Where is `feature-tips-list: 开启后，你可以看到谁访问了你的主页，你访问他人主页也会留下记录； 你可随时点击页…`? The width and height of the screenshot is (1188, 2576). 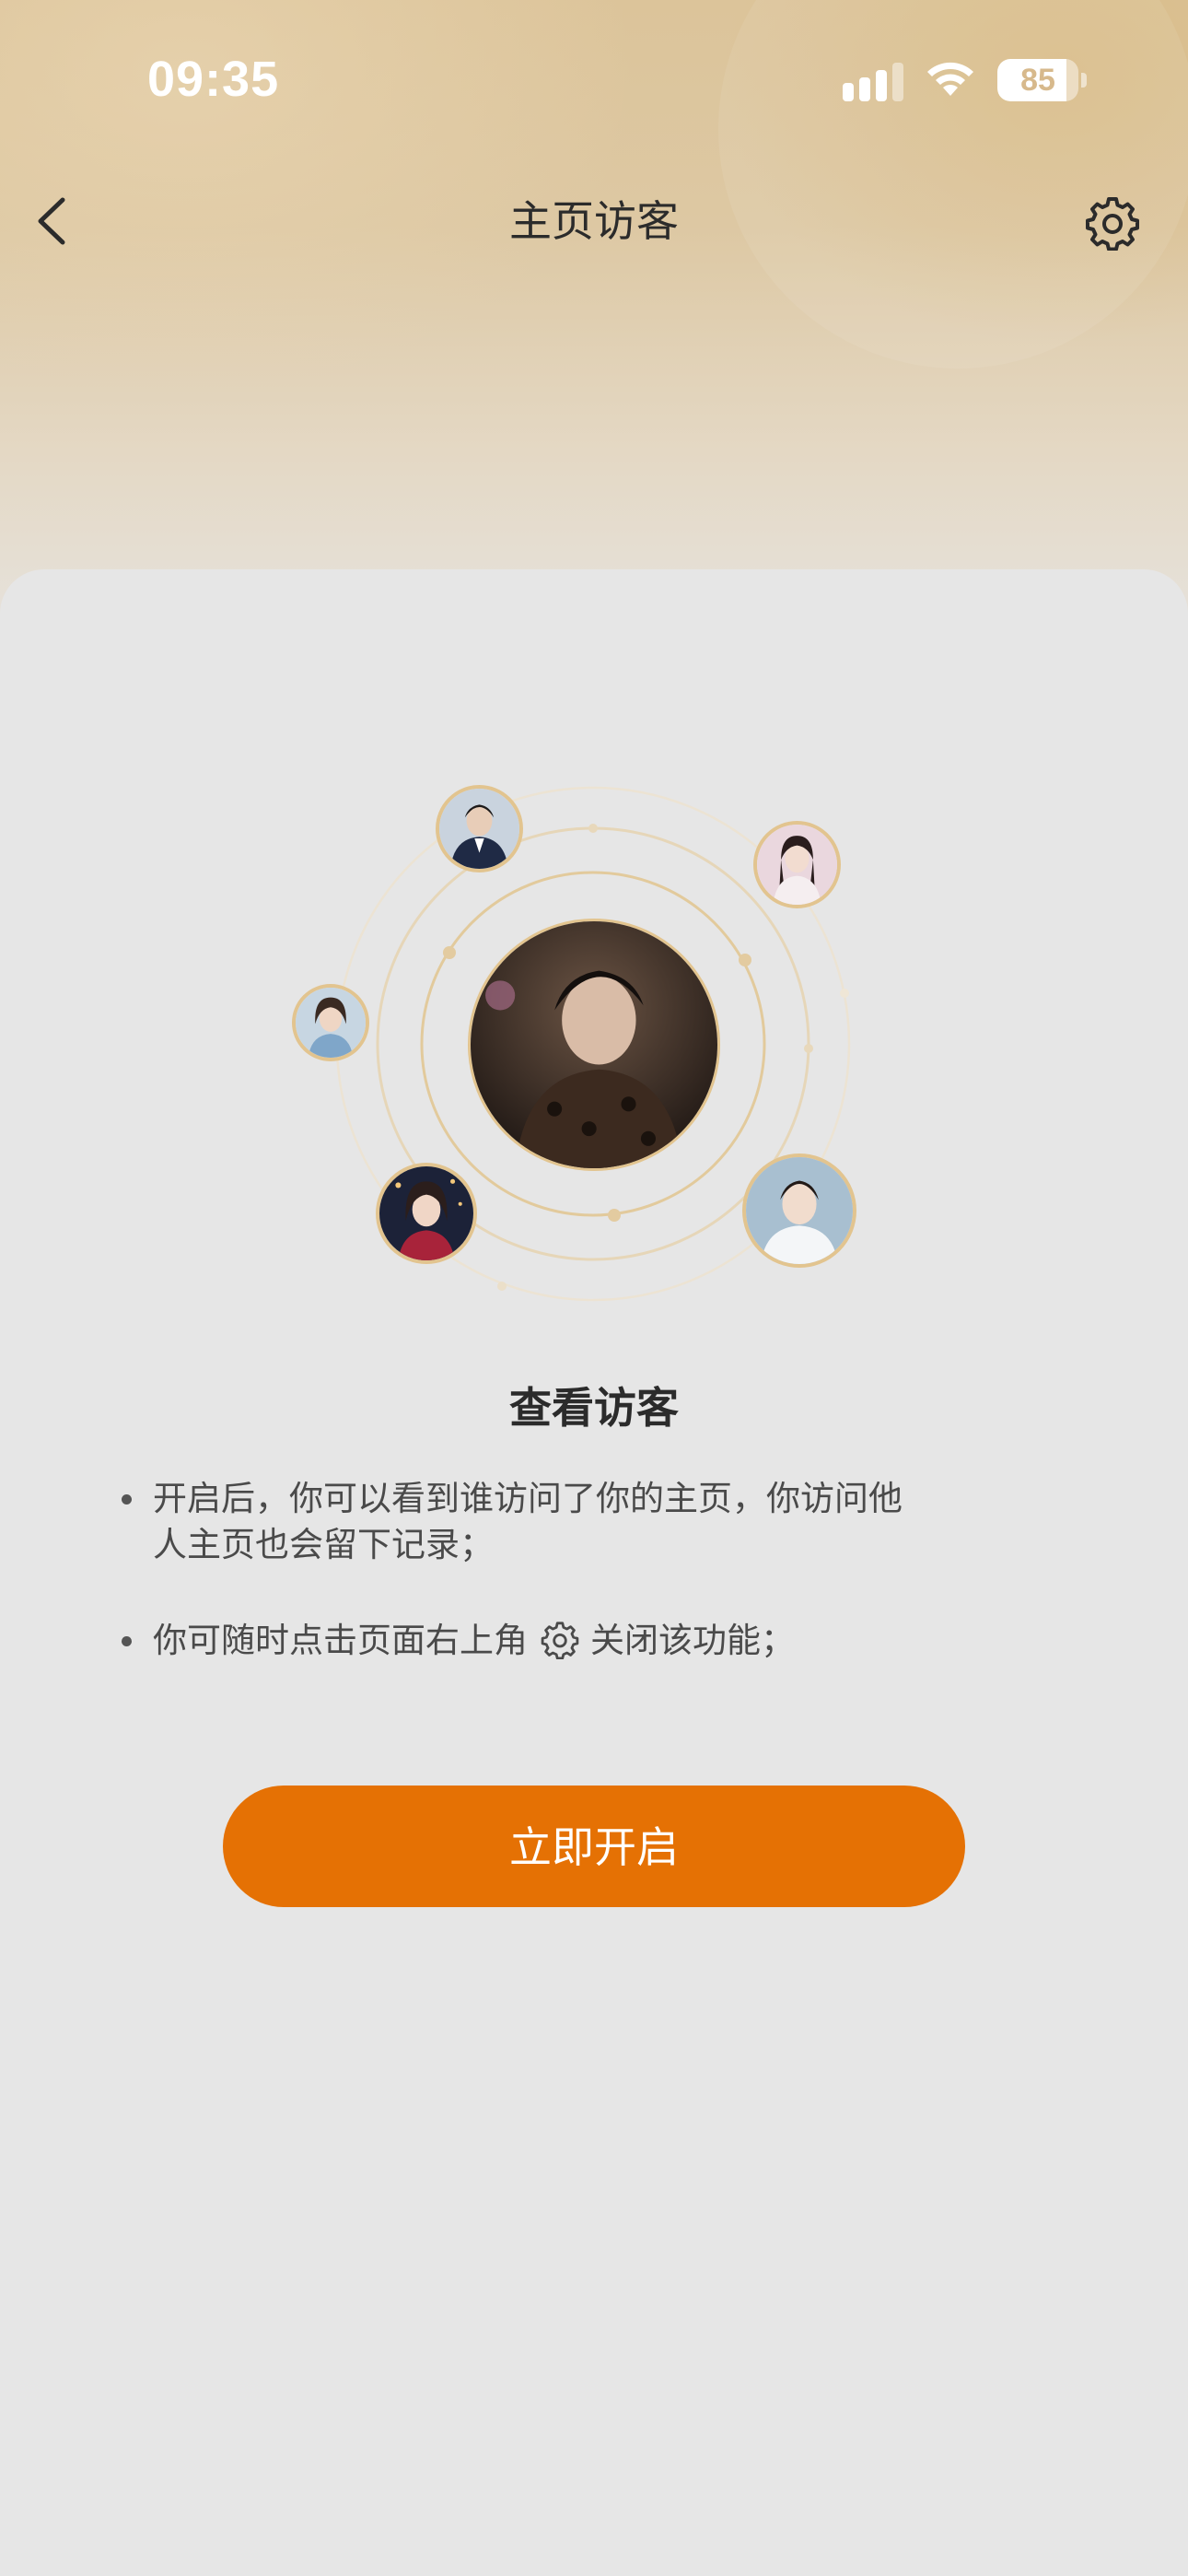 feature-tips-list: 开启后，你可以看到谁访问了你的主页，你访问他人主页也会留下记录； 你可随时点击页… is located at coordinates (518, 1595).